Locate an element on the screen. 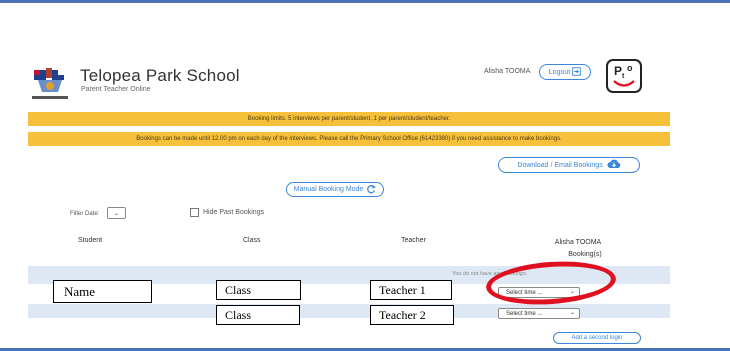 Image resolution: width=730 pixels, height=351 pixels. cloud-download-icon is located at coordinates (614, 165).